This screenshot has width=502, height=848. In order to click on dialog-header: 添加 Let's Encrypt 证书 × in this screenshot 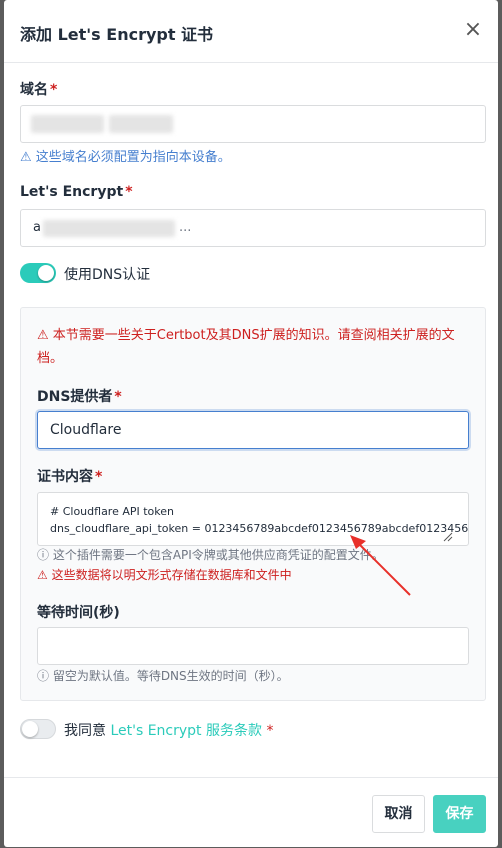, I will do `click(251, 31)`.